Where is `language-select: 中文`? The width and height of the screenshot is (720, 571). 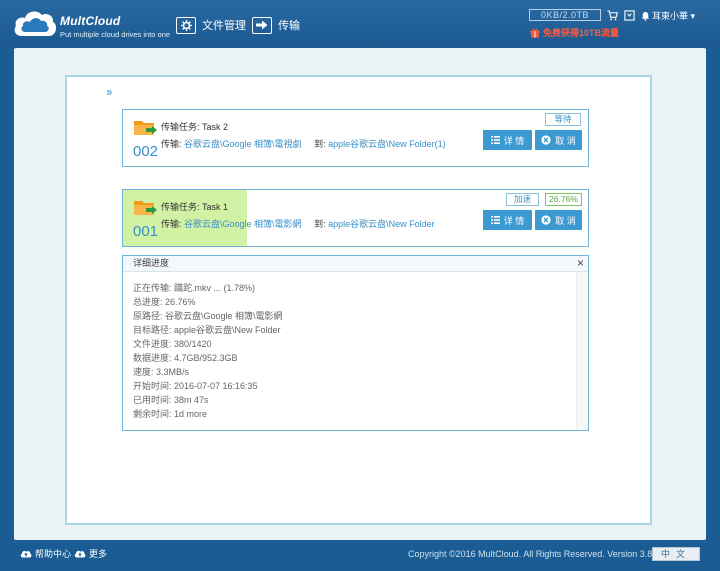
language-select: 中文 is located at coordinates (676, 554).